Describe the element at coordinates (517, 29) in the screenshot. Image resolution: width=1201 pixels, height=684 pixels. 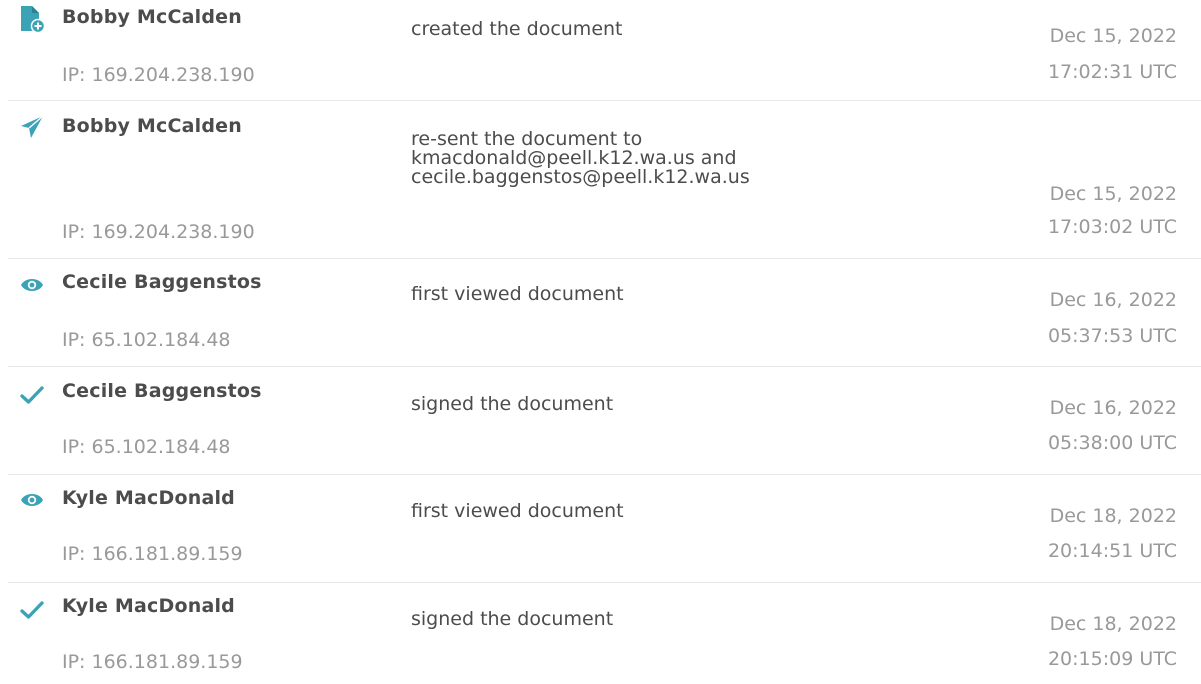
I see `action-text: created the document` at that location.